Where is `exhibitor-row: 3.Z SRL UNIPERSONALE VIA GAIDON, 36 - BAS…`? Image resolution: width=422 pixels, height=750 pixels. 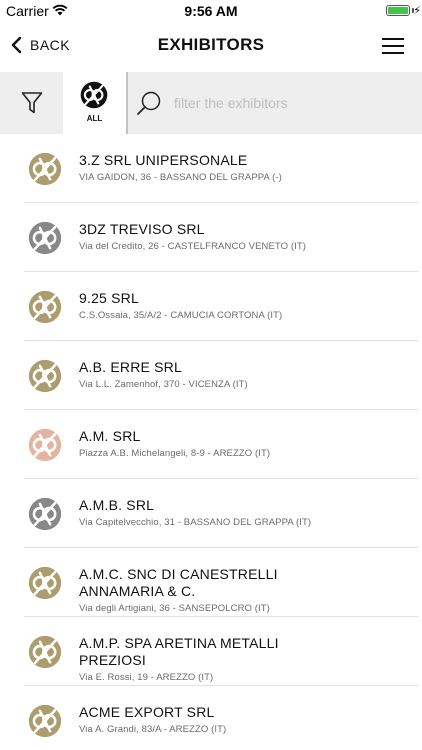
exhibitor-row: 3.Z SRL UNIPERSONALE VIA GAIDON, 36 - BAS… is located at coordinates (211, 168).